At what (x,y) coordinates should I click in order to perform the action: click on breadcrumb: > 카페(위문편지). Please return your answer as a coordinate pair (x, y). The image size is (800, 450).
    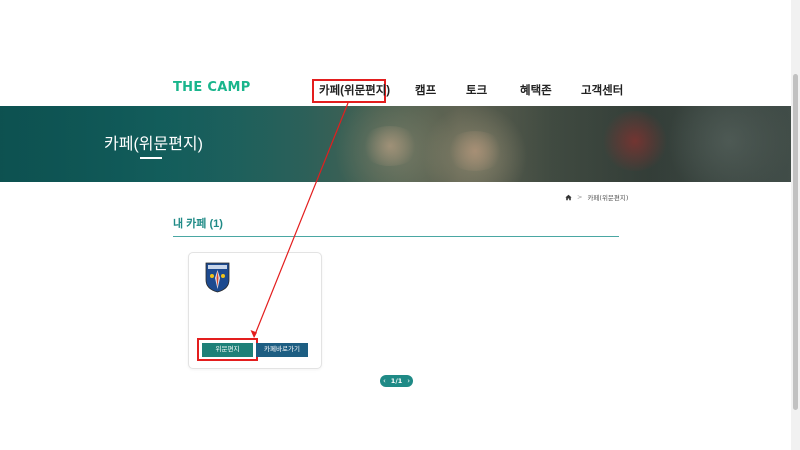
    Looking at the image, I should click on (596, 197).